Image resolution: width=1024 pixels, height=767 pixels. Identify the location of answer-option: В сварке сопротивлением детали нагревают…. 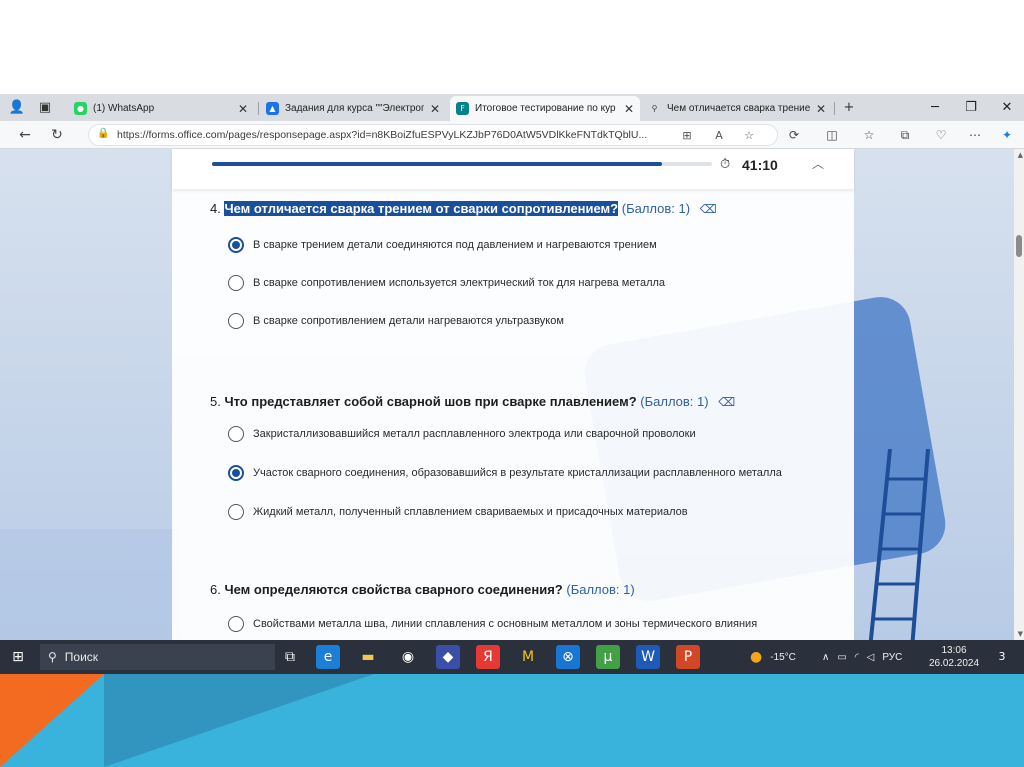
(396, 321).